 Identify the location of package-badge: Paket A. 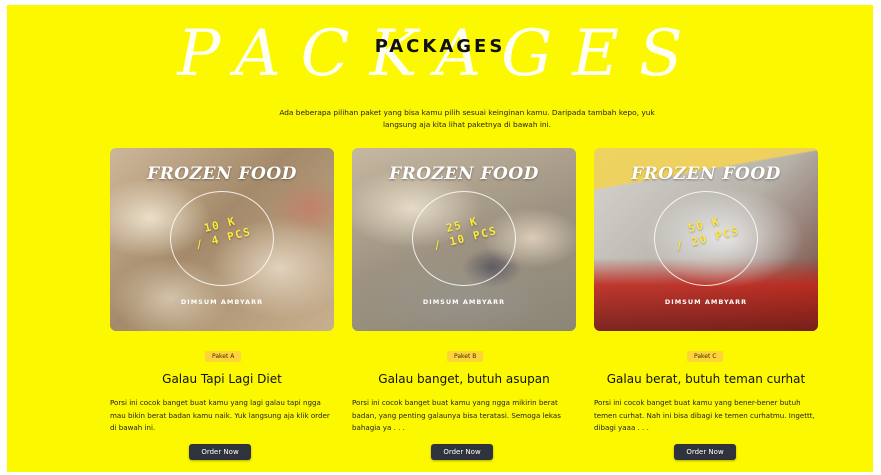
(223, 356).